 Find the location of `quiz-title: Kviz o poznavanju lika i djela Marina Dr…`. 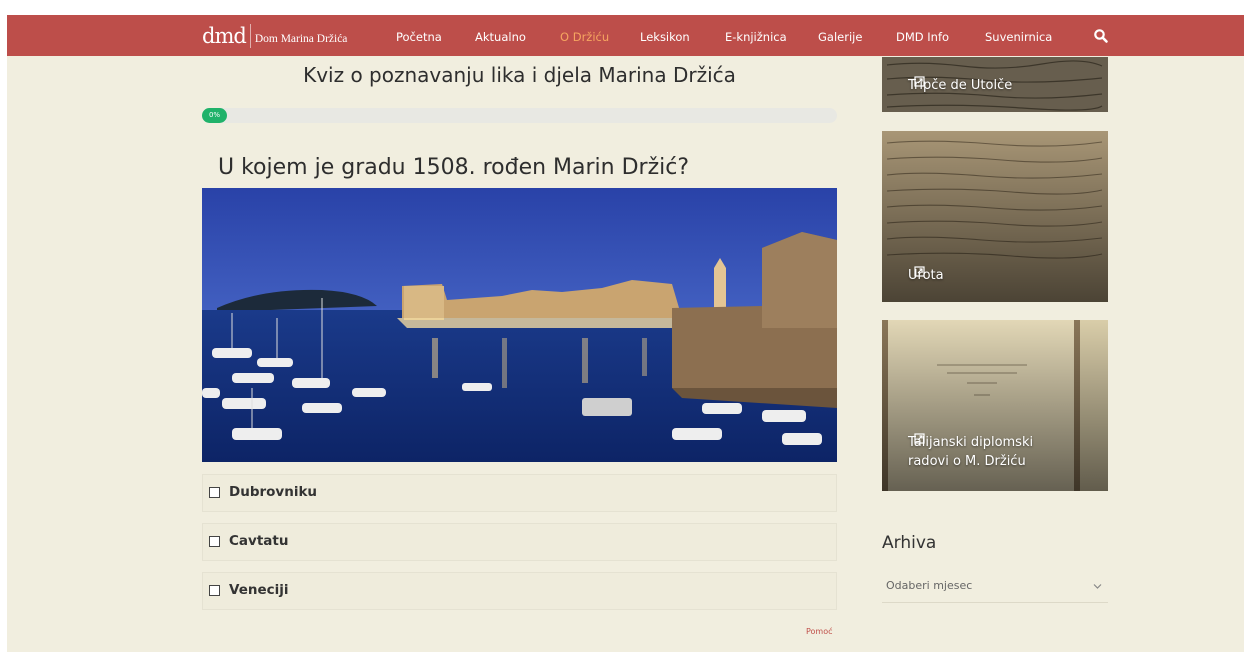

quiz-title: Kviz o poznavanju lika i djela Marina Dr… is located at coordinates (519, 75).